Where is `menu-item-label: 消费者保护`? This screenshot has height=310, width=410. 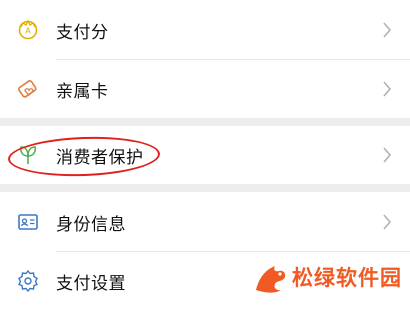 menu-item-label: 消费者保护 is located at coordinates (100, 157).